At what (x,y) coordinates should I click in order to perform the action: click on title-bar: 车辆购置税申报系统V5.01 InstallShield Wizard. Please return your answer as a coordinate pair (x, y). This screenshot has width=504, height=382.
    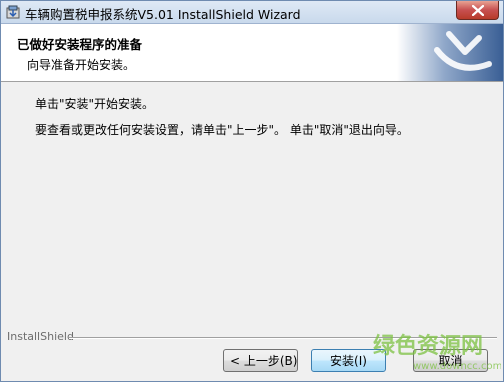
    Looking at the image, I should click on (252, 12).